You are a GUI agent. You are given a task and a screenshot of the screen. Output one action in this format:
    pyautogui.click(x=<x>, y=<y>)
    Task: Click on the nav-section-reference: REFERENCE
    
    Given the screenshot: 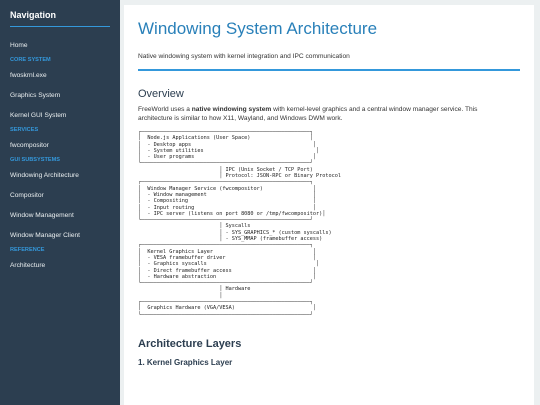 What is the action you would take?
    pyautogui.click(x=27, y=250)
    